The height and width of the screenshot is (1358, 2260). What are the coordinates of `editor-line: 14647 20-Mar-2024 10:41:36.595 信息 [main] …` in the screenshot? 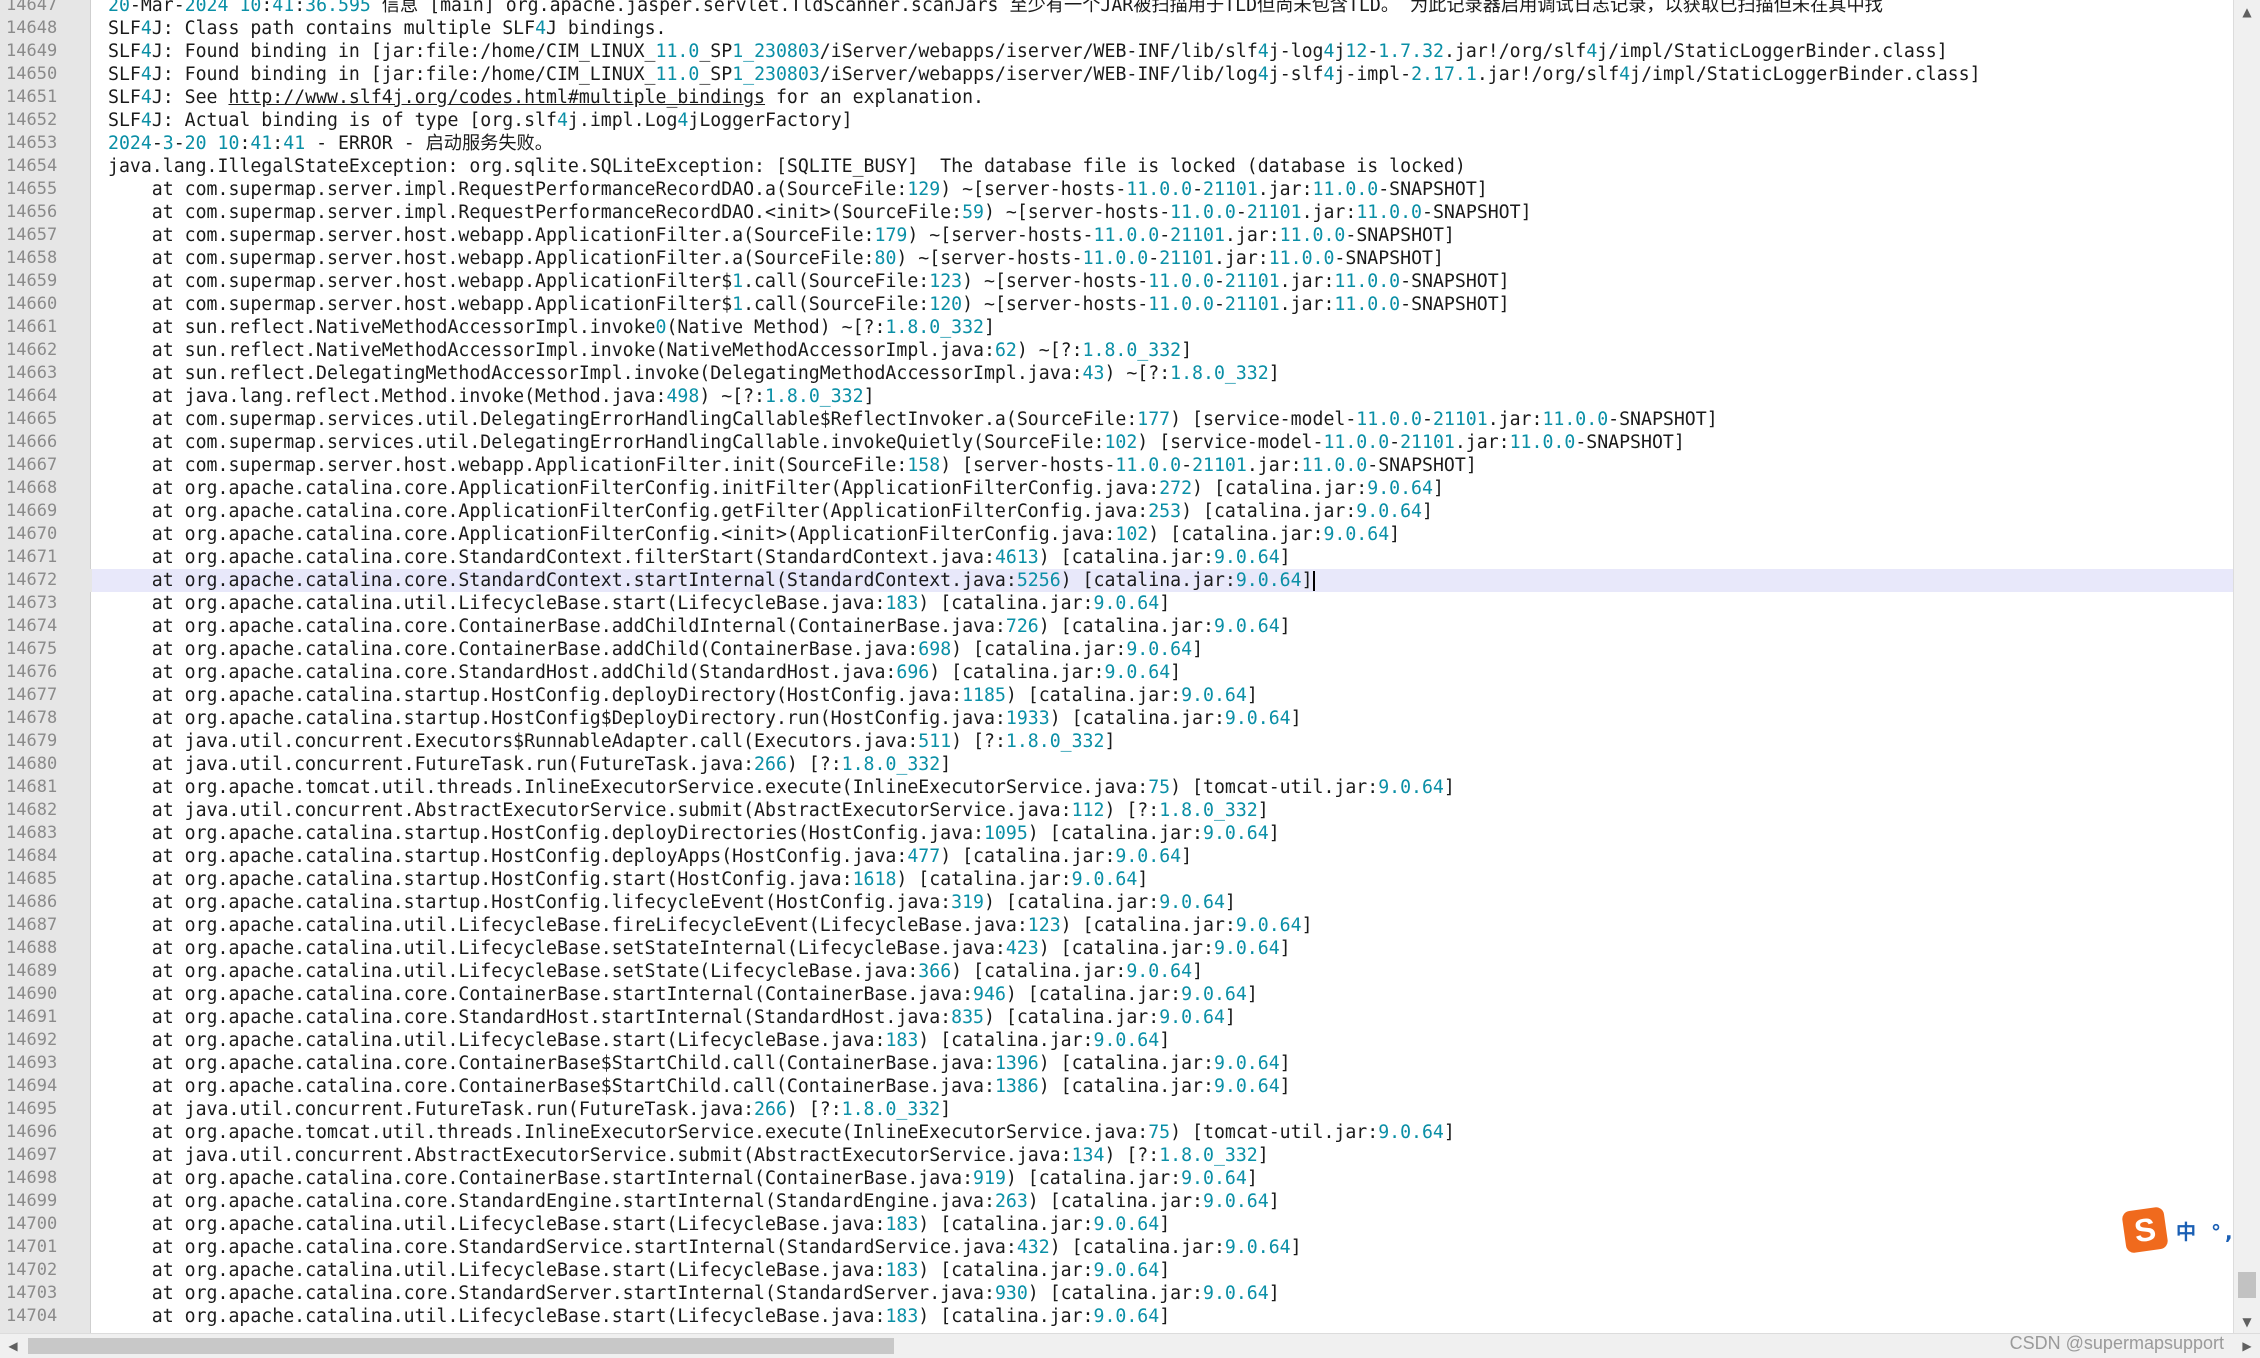 It's located at (1117, 8).